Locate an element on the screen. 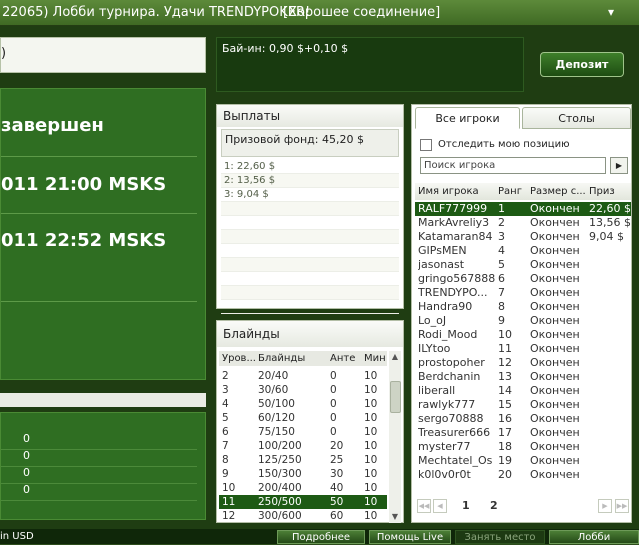  player-row: Rodi_Mood 10 Окончен is located at coordinates (523, 335).